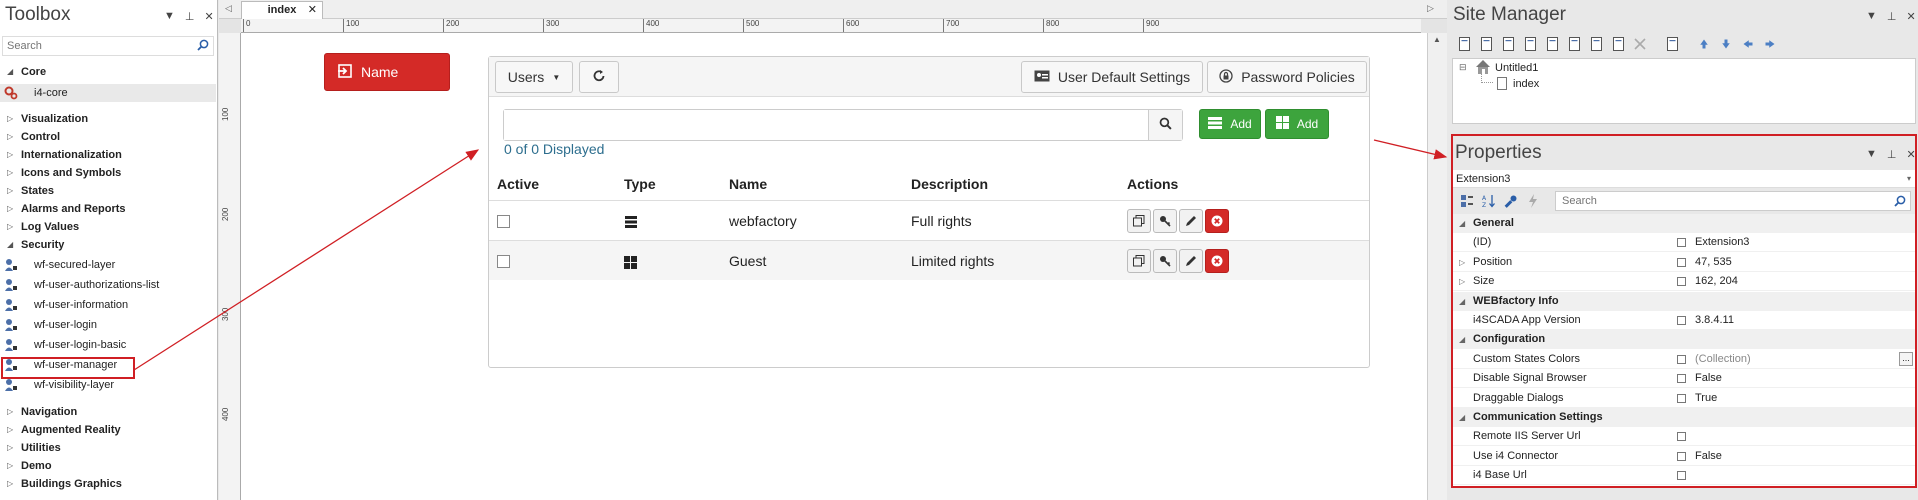 The width and height of the screenshot is (1918, 500). Describe the element at coordinates (108, 173) in the screenshot. I see `toolbox-category: ▷ Icons and Symbols` at that location.